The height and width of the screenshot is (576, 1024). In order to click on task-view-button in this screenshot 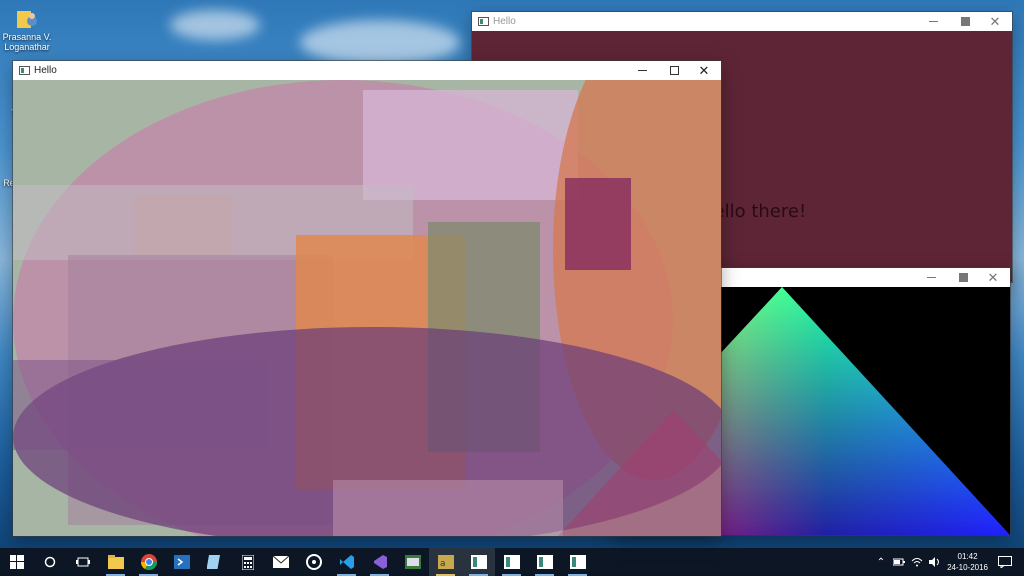, I will do `click(82, 562)`.